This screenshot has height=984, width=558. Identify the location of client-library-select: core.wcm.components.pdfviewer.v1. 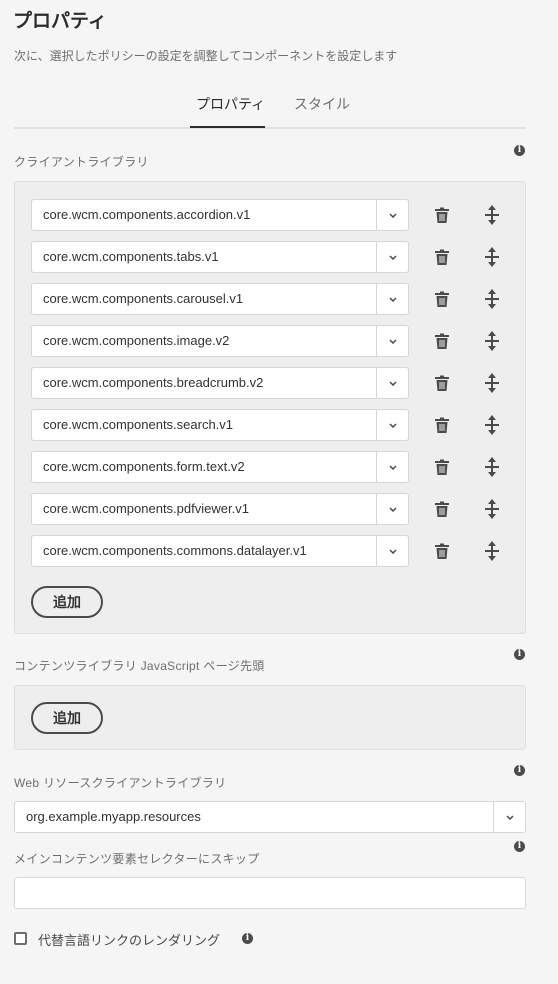
(220, 509).